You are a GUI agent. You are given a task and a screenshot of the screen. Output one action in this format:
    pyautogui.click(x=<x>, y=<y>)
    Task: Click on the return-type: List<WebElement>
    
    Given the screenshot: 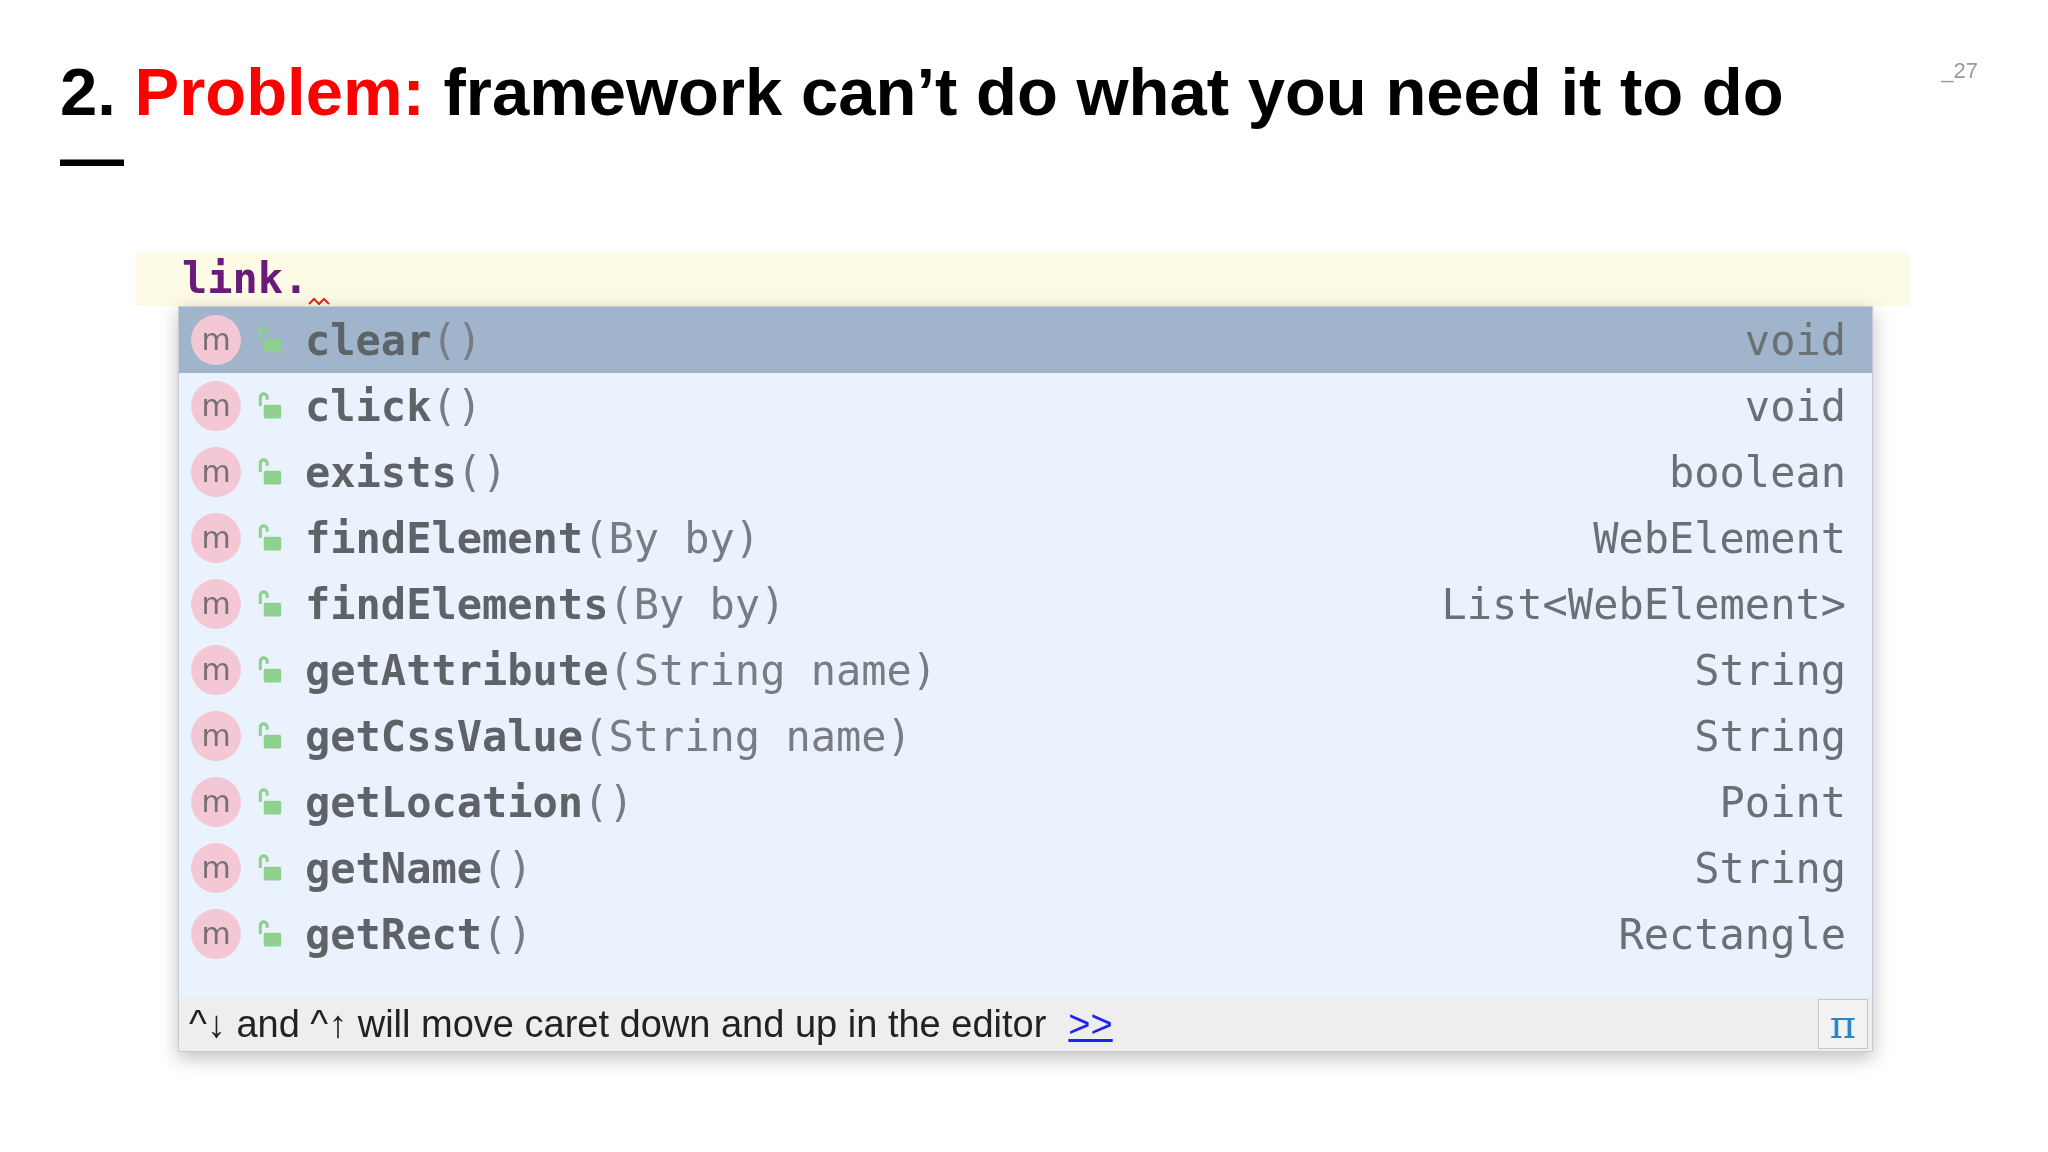 What is the action you would take?
    pyautogui.click(x=1643, y=604)
    